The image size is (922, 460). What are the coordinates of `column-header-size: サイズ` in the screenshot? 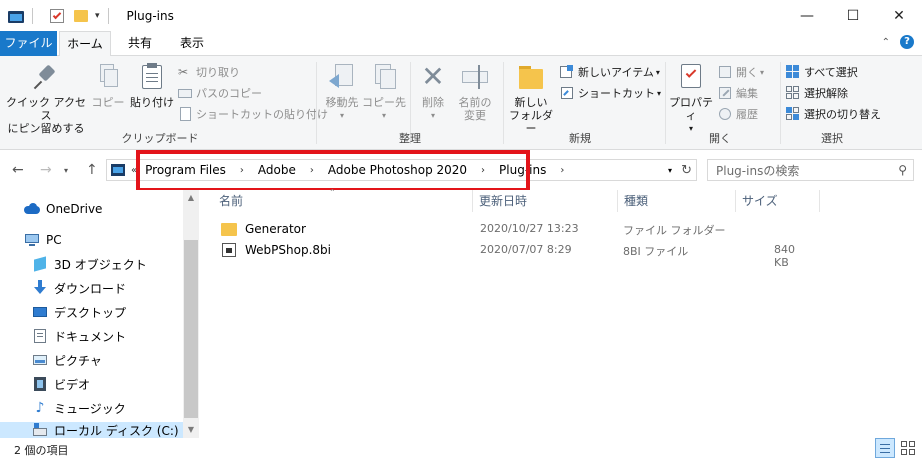 It's located at (778, 201).